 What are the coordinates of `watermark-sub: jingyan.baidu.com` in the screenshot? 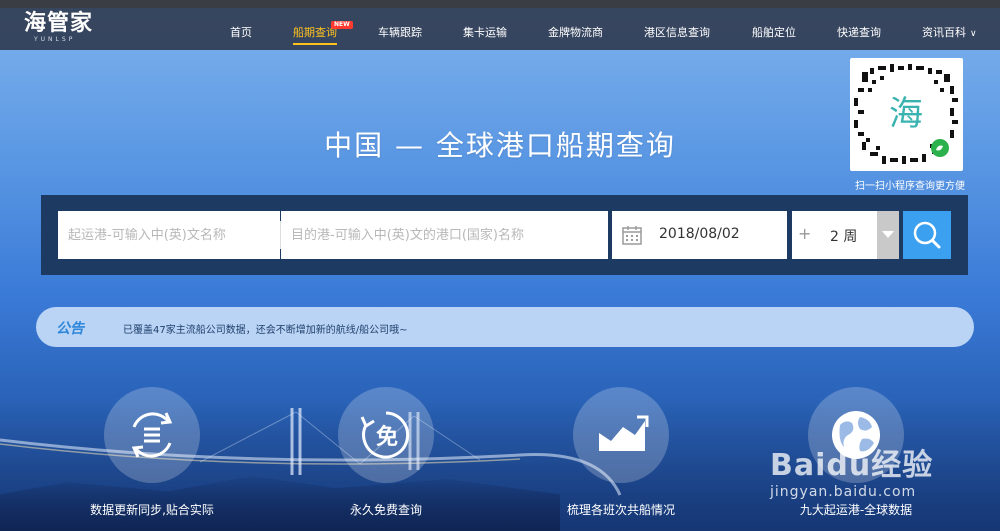 It's located at (843, 492).